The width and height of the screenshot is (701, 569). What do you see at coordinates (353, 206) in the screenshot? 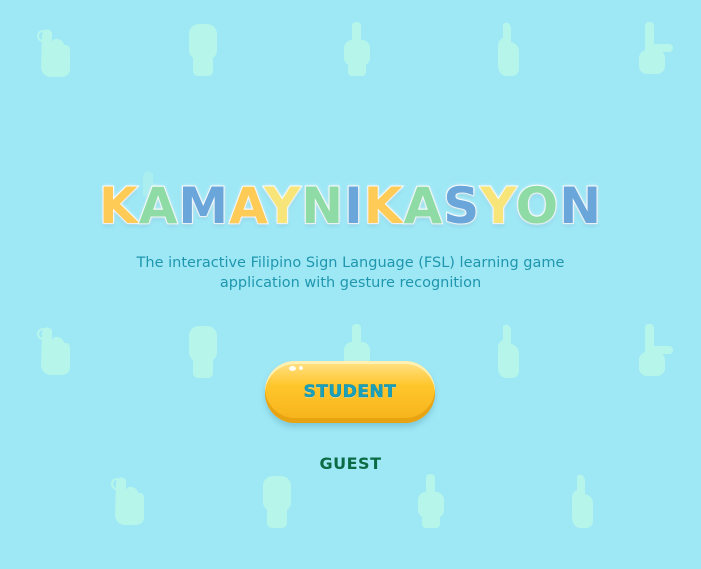
I see `title-letter: I` at bounding box center [353, 206].